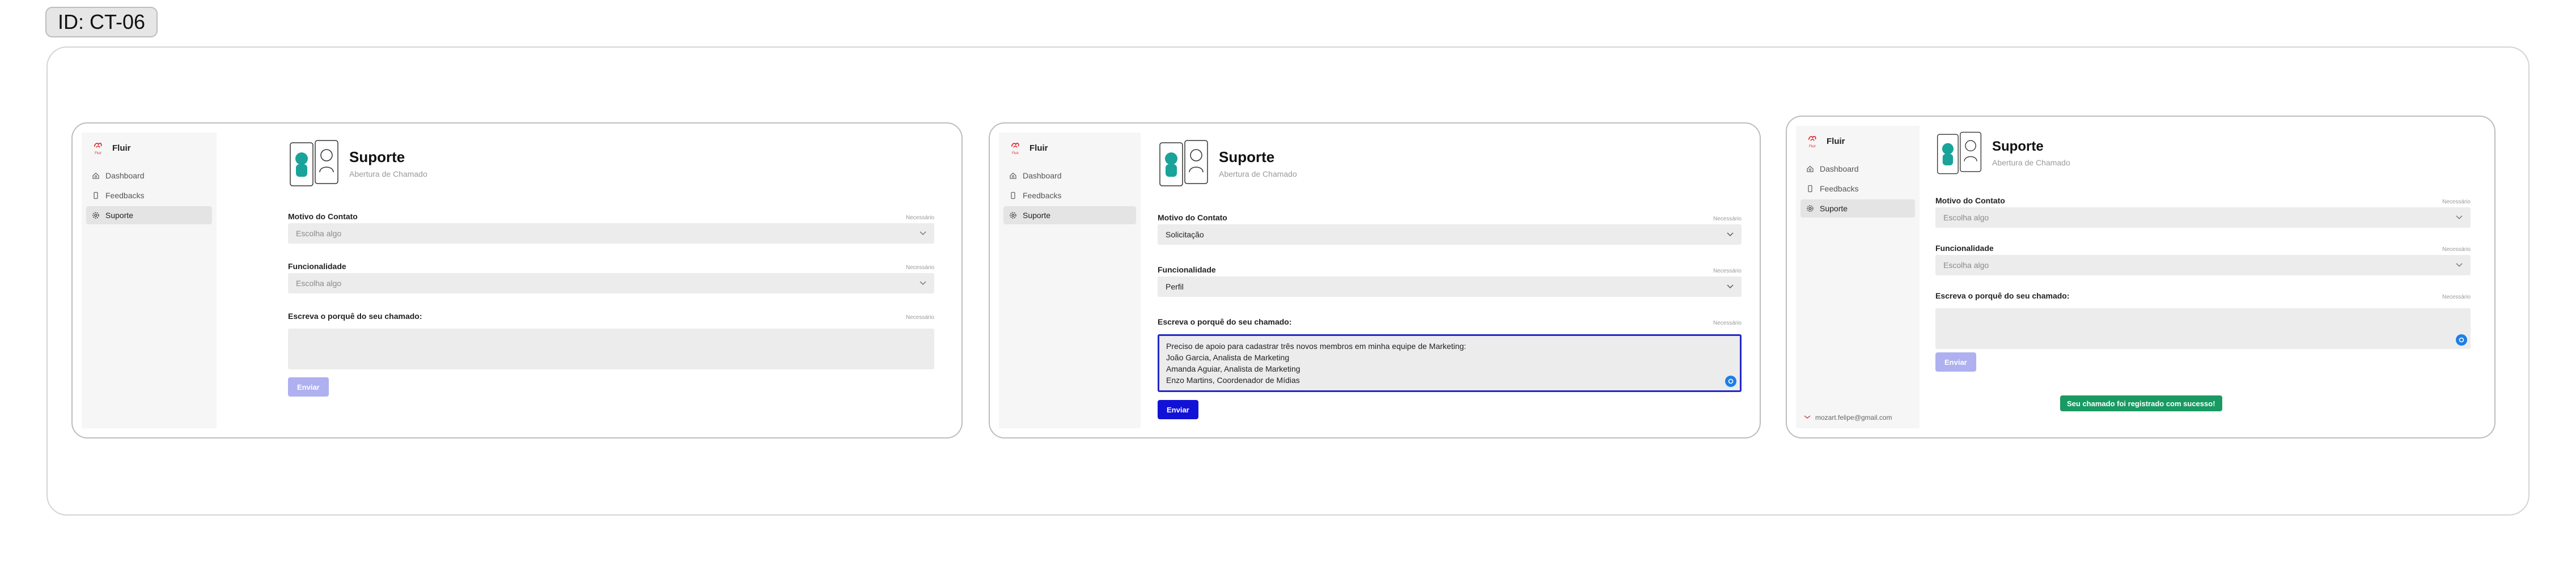 This screenshot has width=2576, height=562. What do you see at coordinates (1070, 280) in the screenshot?
I see `sidebar: Fluir Fluir Dashboard Feedbacks Suporte` at bounding box center [1070, 280].